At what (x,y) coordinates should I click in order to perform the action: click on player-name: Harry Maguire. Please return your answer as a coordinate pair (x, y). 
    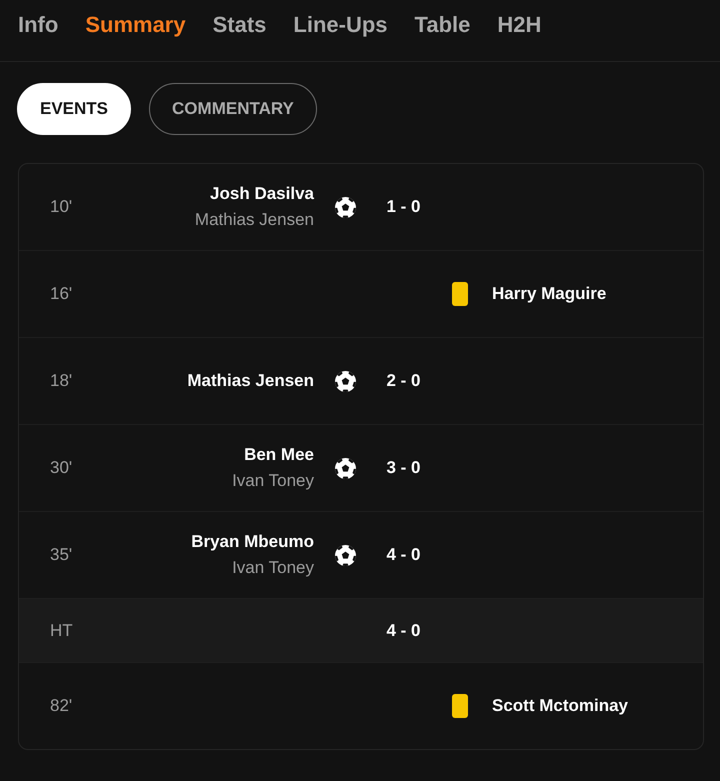
    Looking at the image, I should click on (549, 294).